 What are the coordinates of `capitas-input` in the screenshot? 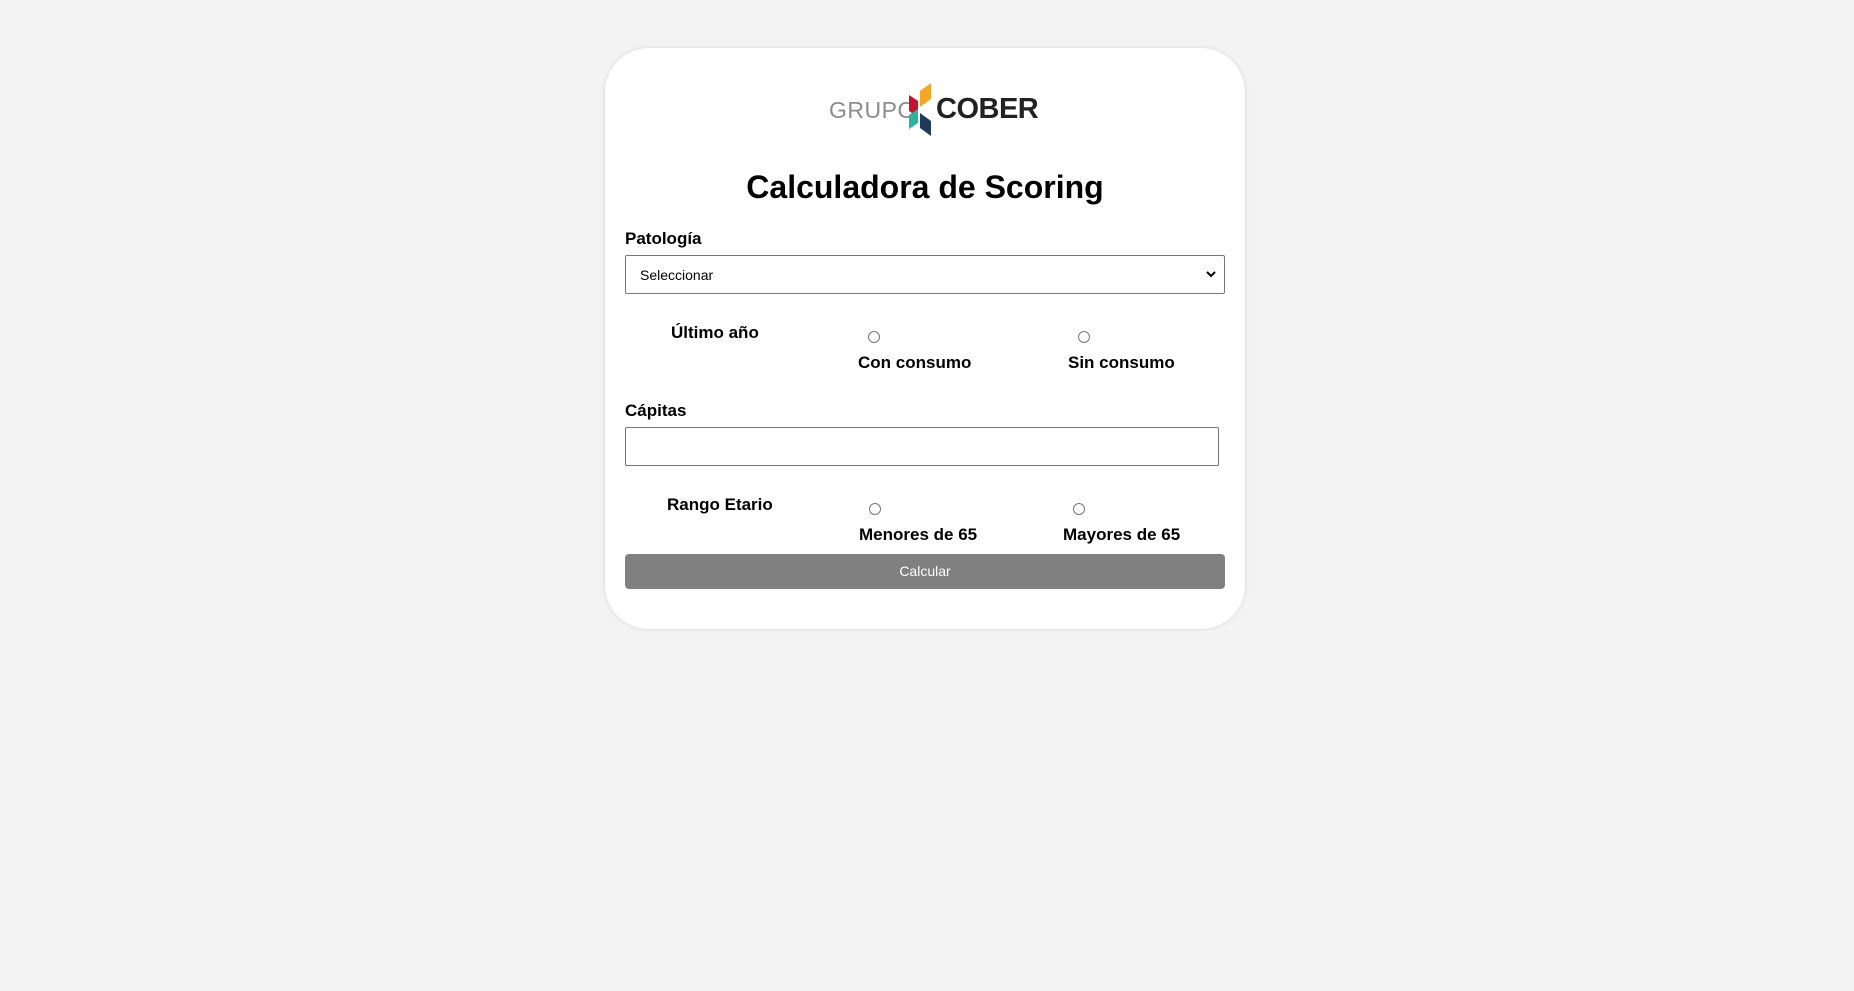 It's located at (922, 446).